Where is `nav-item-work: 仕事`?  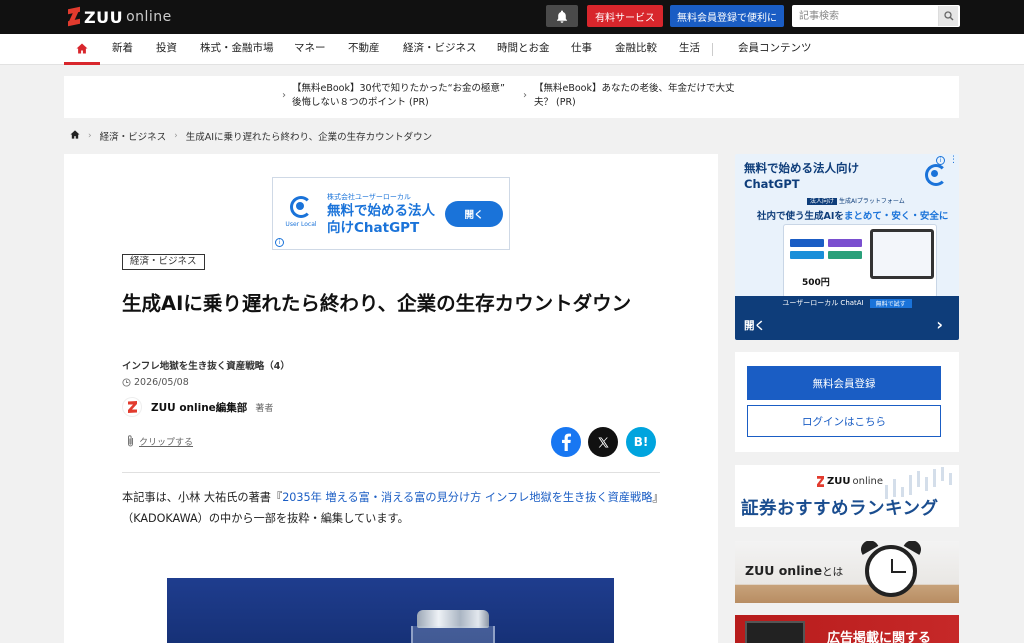 nav-item-work: 仕事 is located at coordinates (581, 49).